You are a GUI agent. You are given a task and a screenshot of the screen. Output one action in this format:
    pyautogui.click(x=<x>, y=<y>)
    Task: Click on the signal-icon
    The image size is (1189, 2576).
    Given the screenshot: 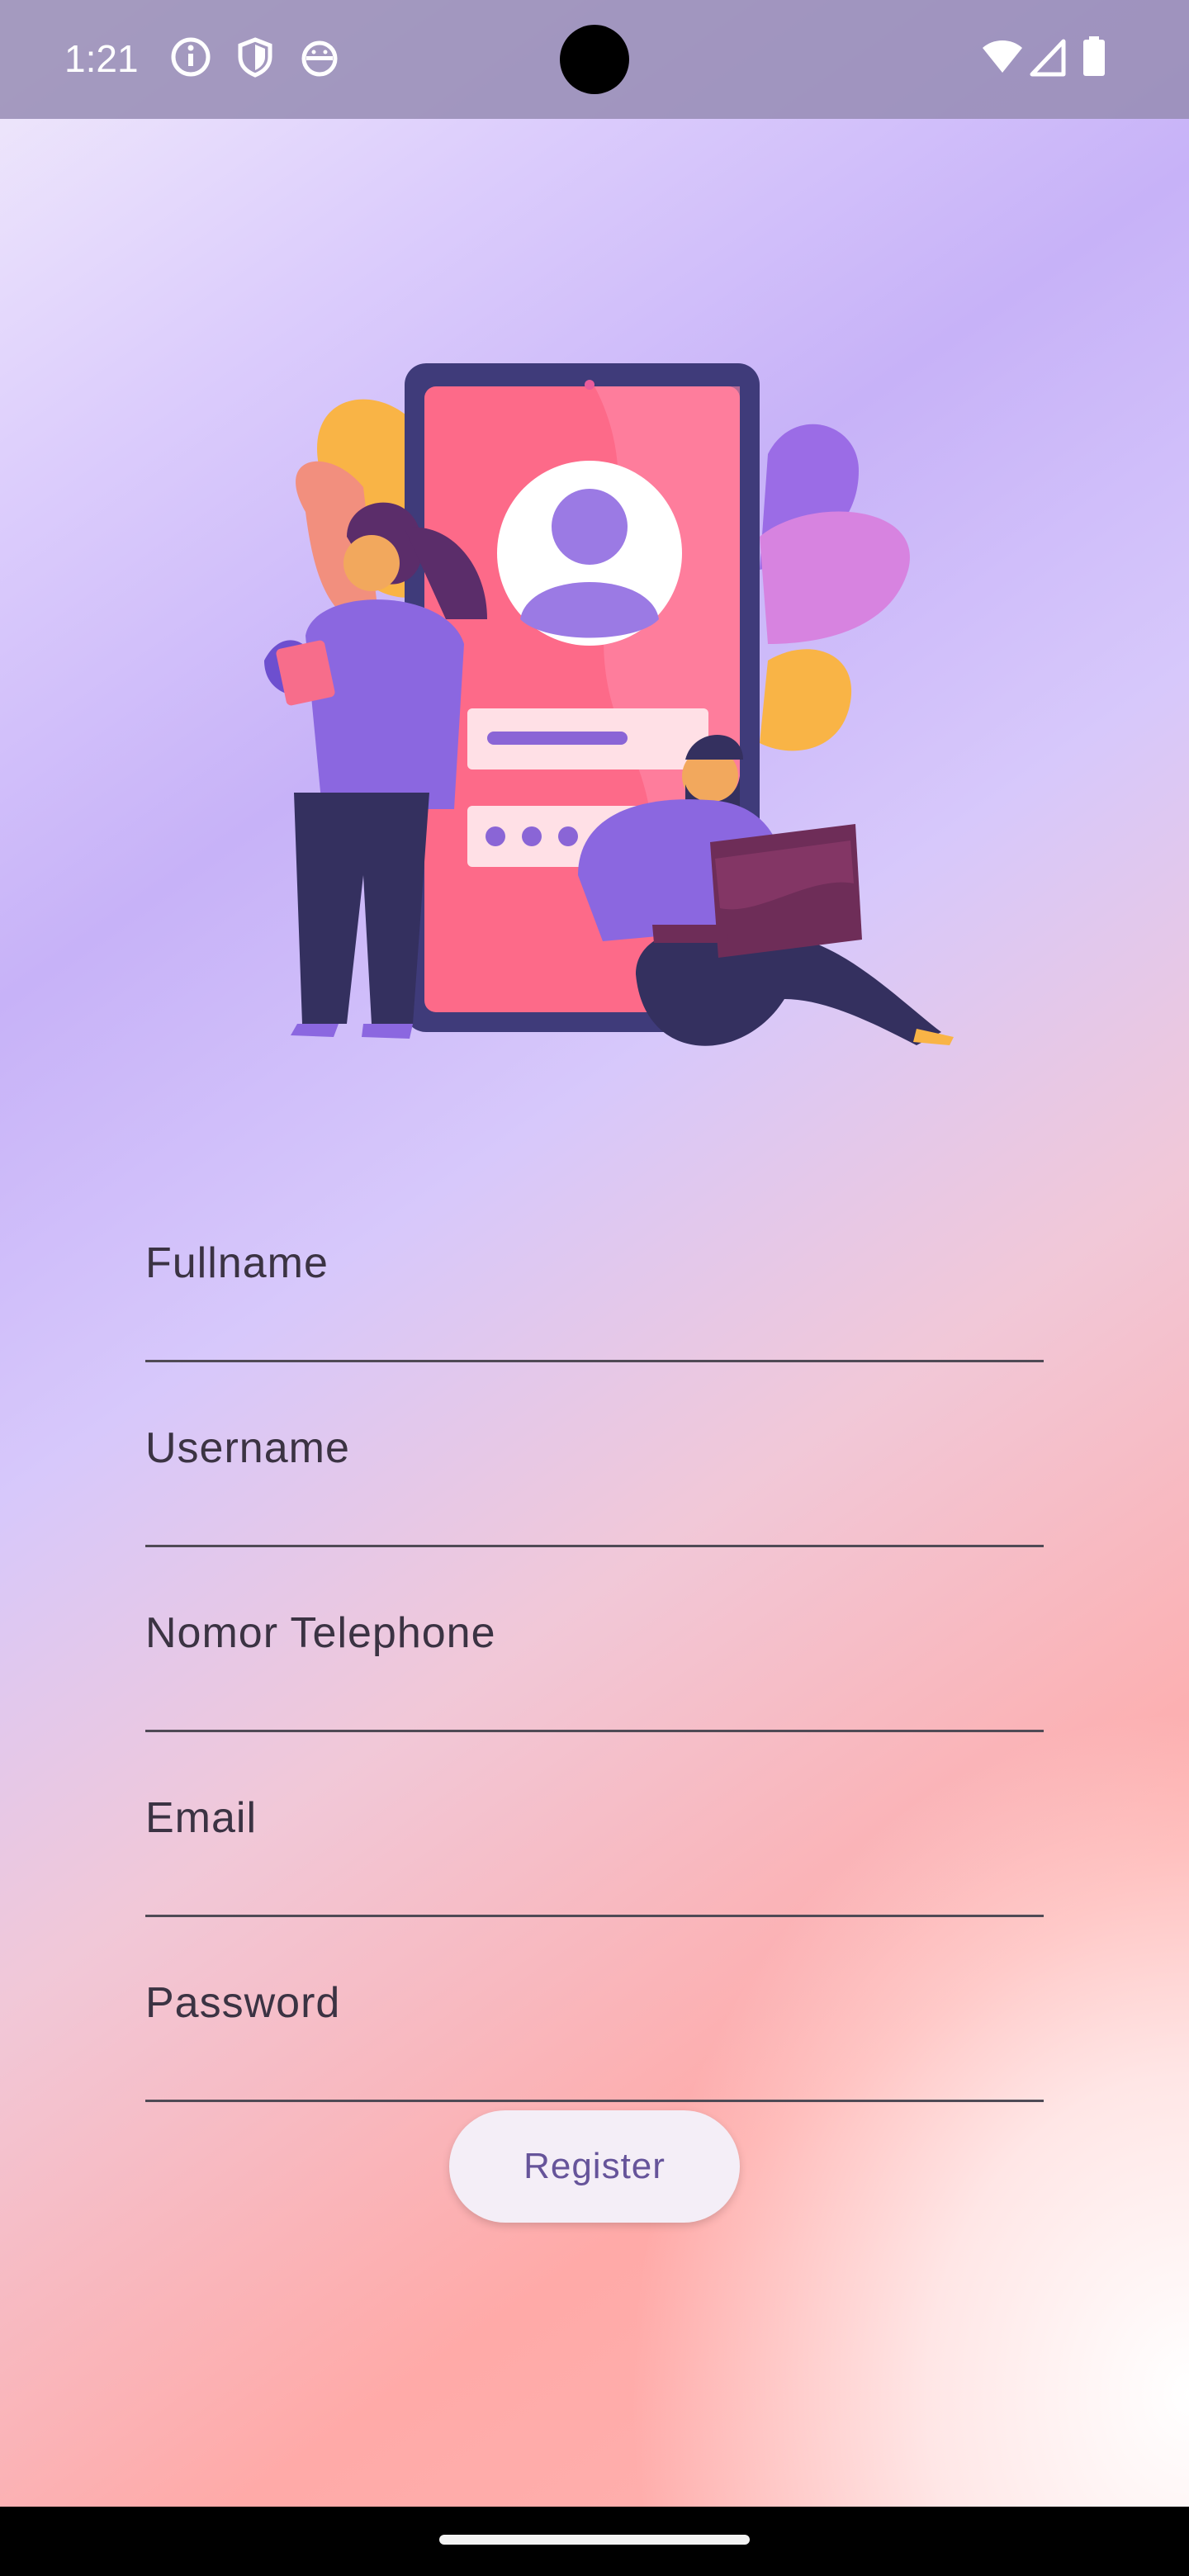 What is the action you would take?
    pyautogui.click(x=1048, y=57)
    